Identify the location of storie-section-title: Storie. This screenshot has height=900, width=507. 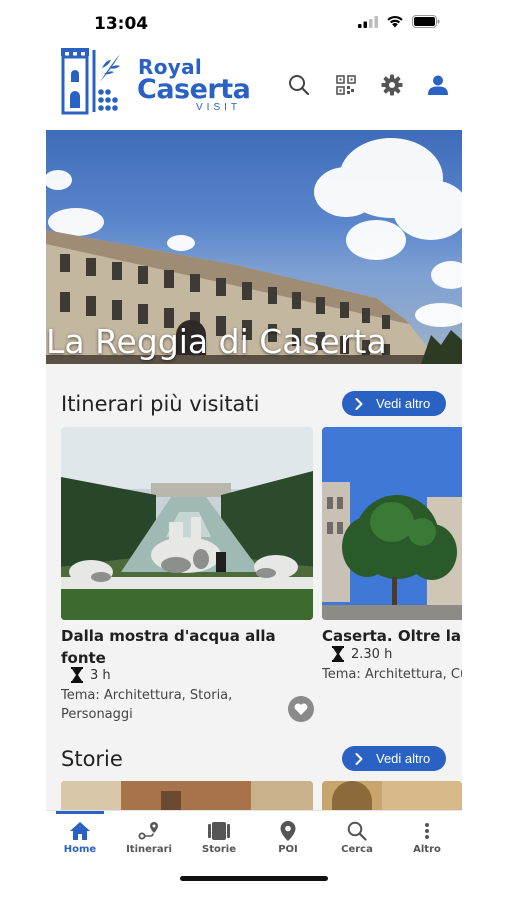
(92, 759).